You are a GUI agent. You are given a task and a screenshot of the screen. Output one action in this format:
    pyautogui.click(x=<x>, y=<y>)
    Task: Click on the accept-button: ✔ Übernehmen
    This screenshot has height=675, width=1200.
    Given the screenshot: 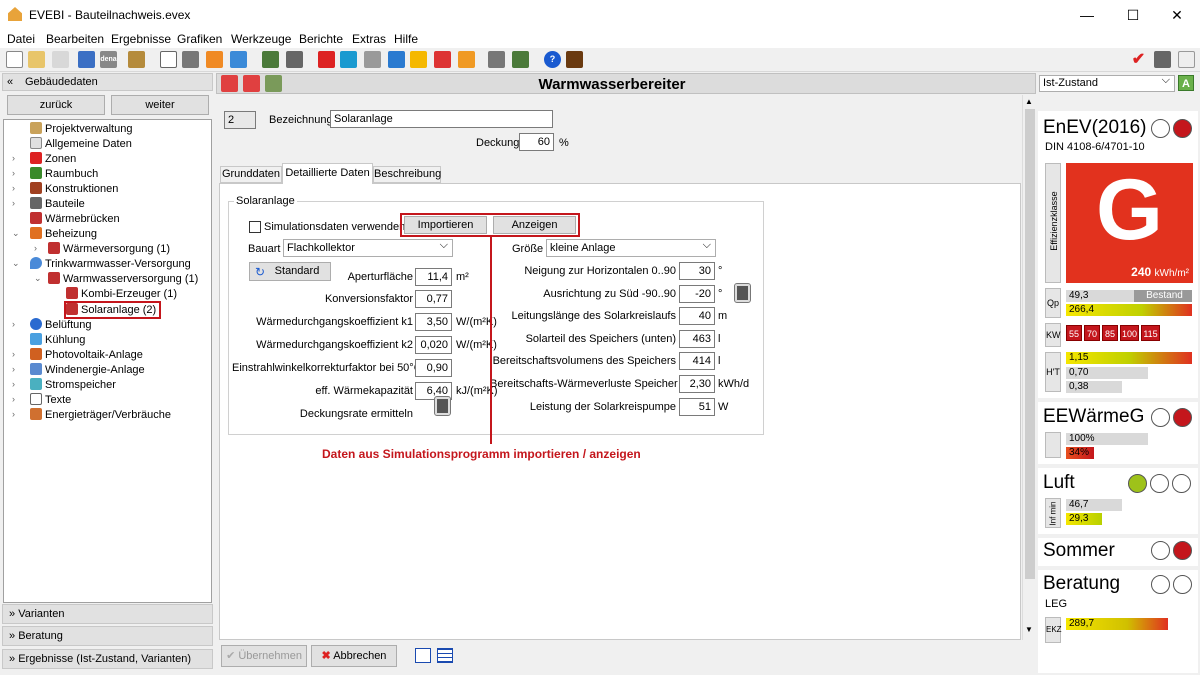 What is the action you would take?
    pyautogui.click(x=264, y=656)
    